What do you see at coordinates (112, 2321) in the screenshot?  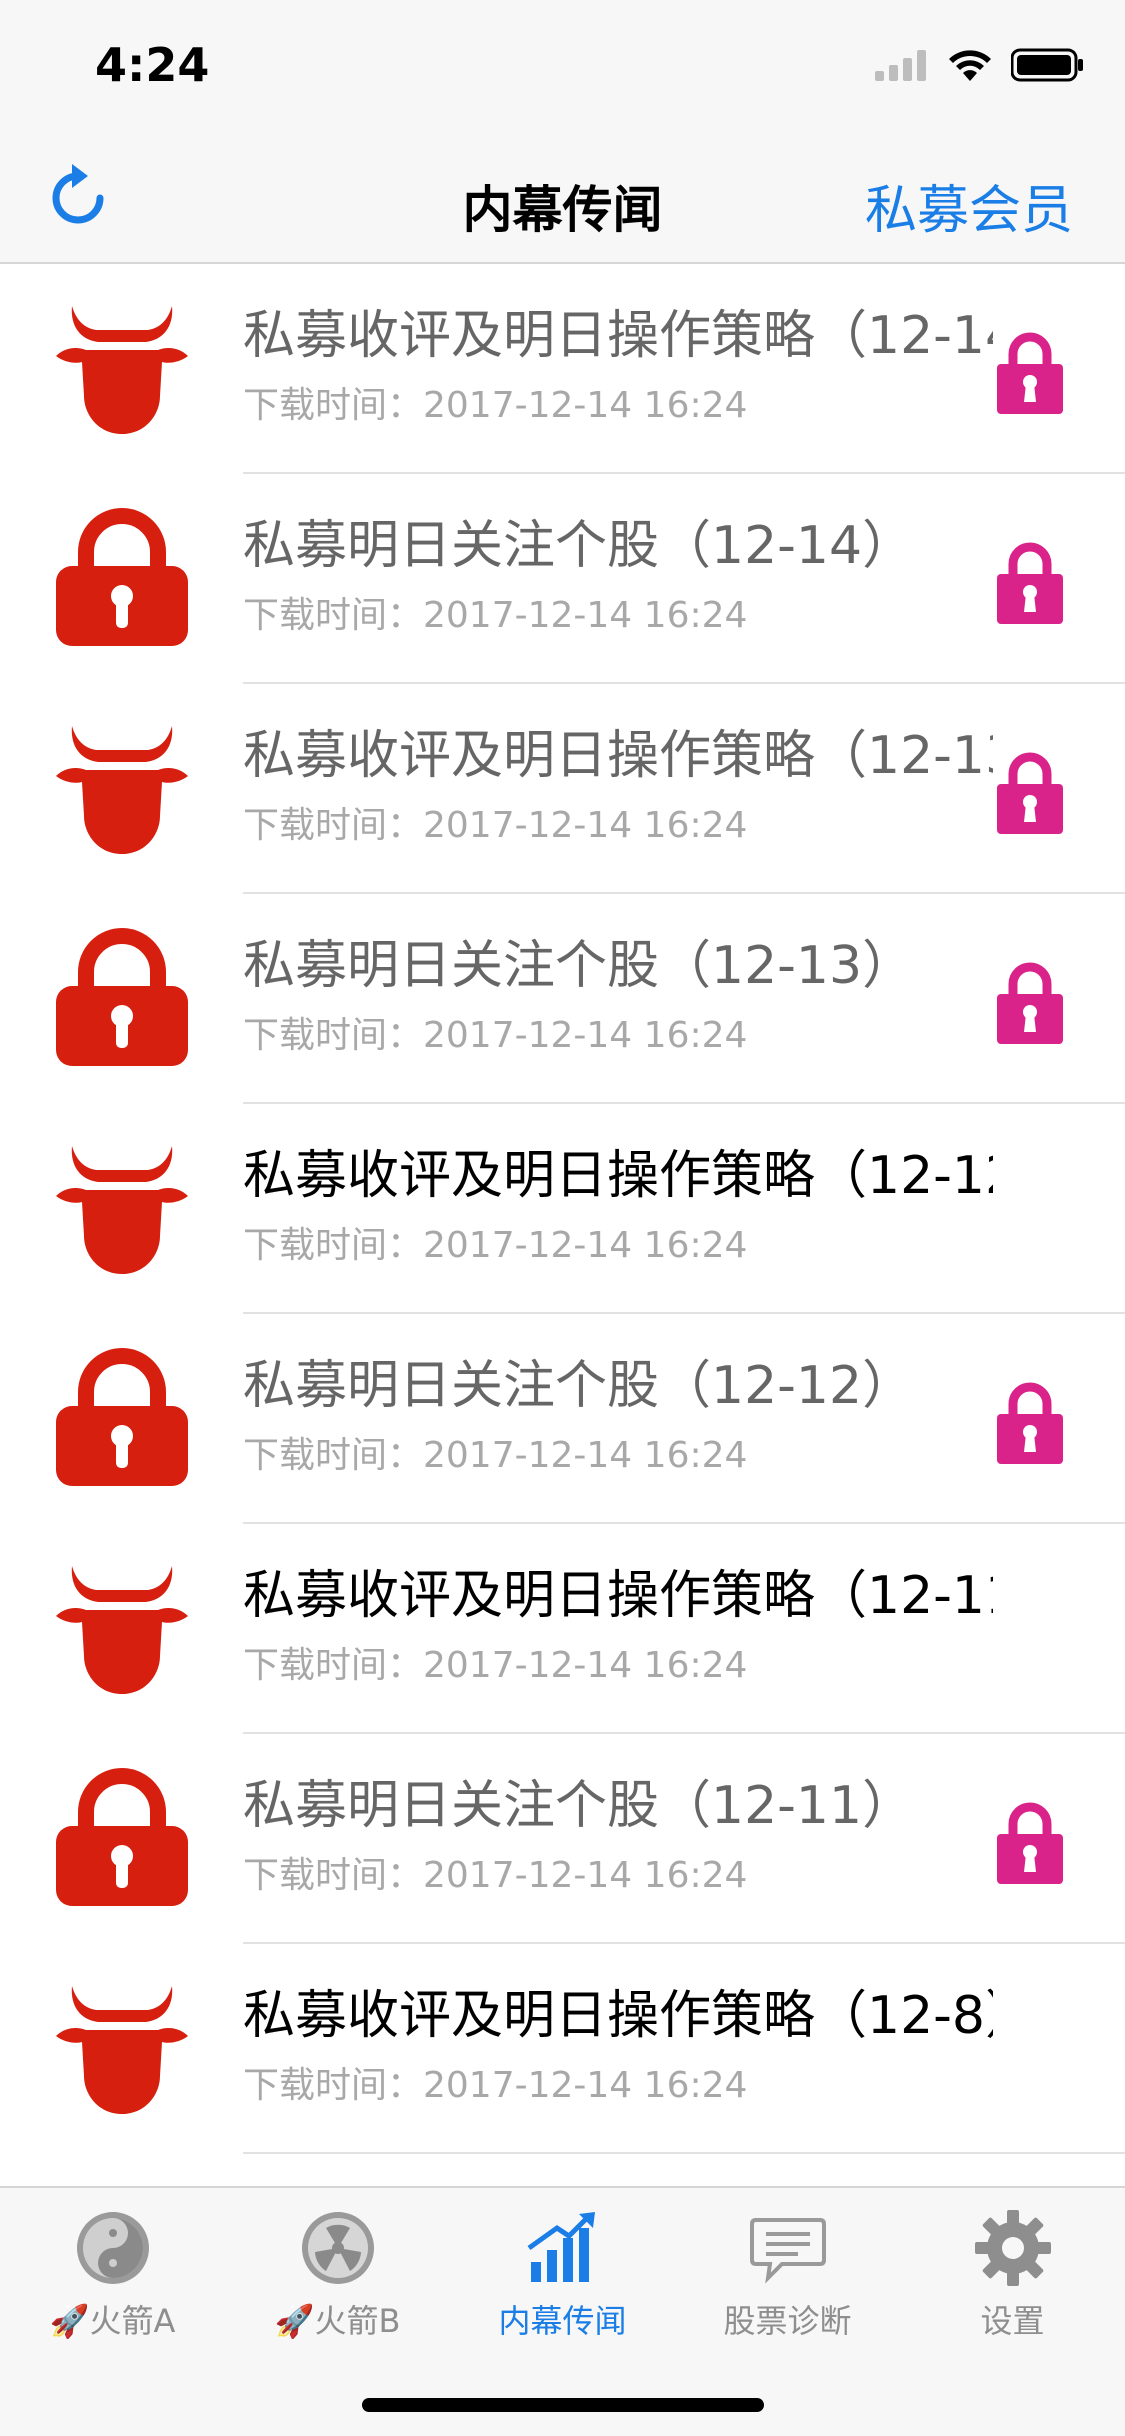 I see `tab-label: 🚀火箭A` at bounding box center [112, 2321].